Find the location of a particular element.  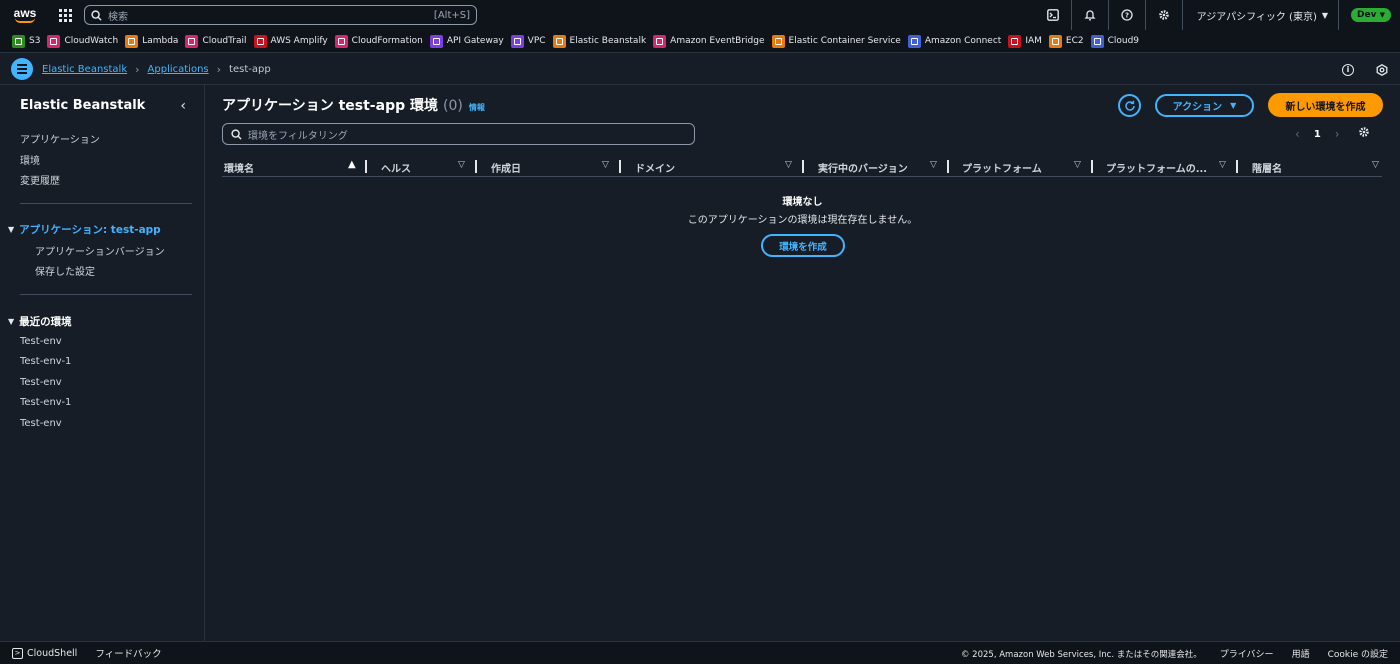

bell-icon is located at coordinates (1090, 15).